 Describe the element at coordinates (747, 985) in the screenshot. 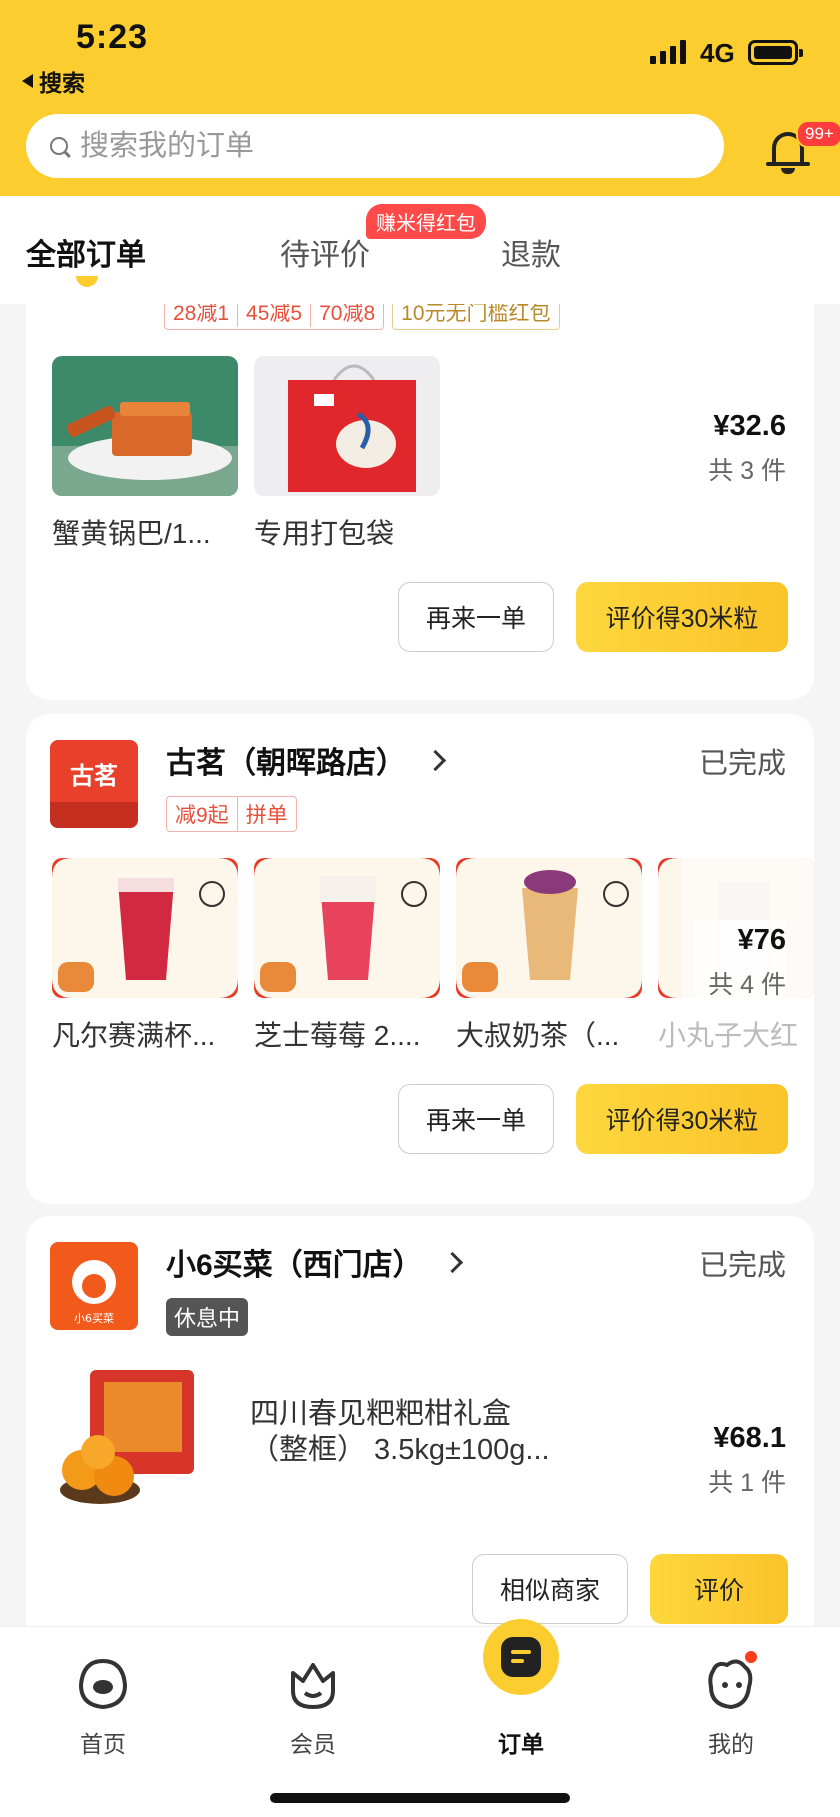

I see `item-count: 共 4 件` at that location.